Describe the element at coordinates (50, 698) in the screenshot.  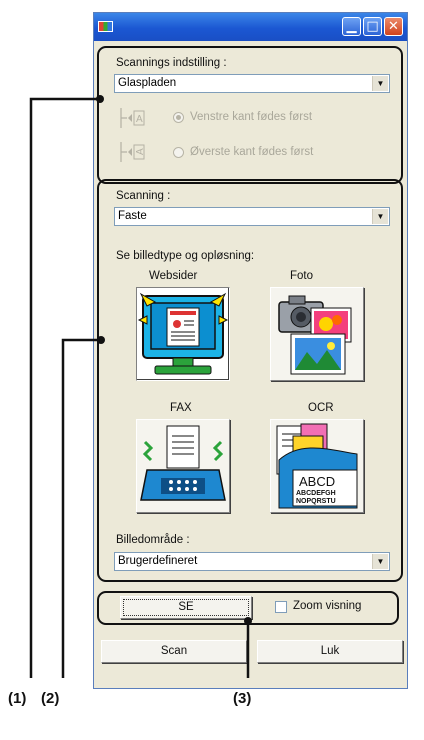
I see `annotation-2: (2)` at that location.